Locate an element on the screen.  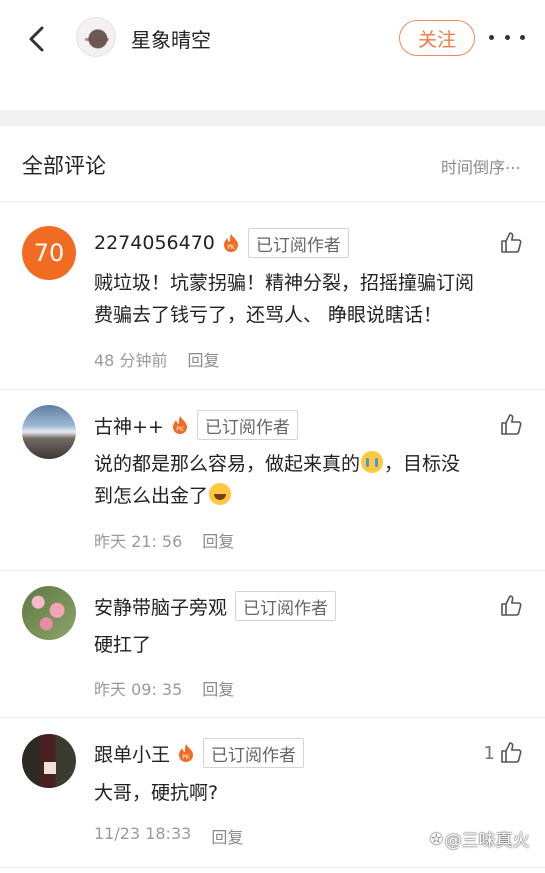
comment-time: 48 分钟前 is located at coordinates (131, 360).